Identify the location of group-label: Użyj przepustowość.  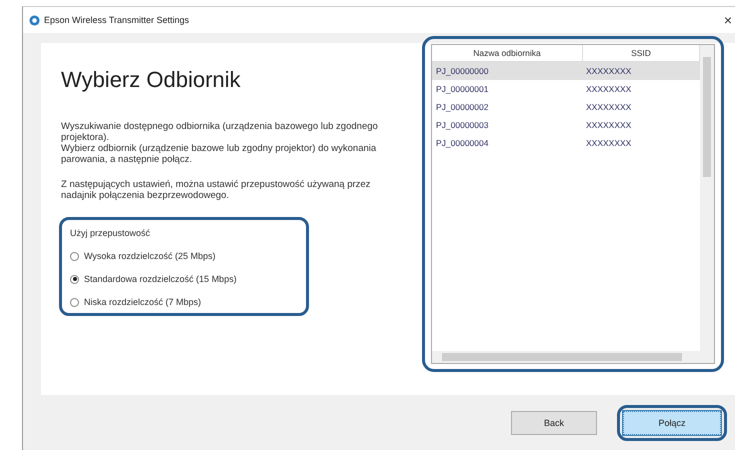
(111, 233).